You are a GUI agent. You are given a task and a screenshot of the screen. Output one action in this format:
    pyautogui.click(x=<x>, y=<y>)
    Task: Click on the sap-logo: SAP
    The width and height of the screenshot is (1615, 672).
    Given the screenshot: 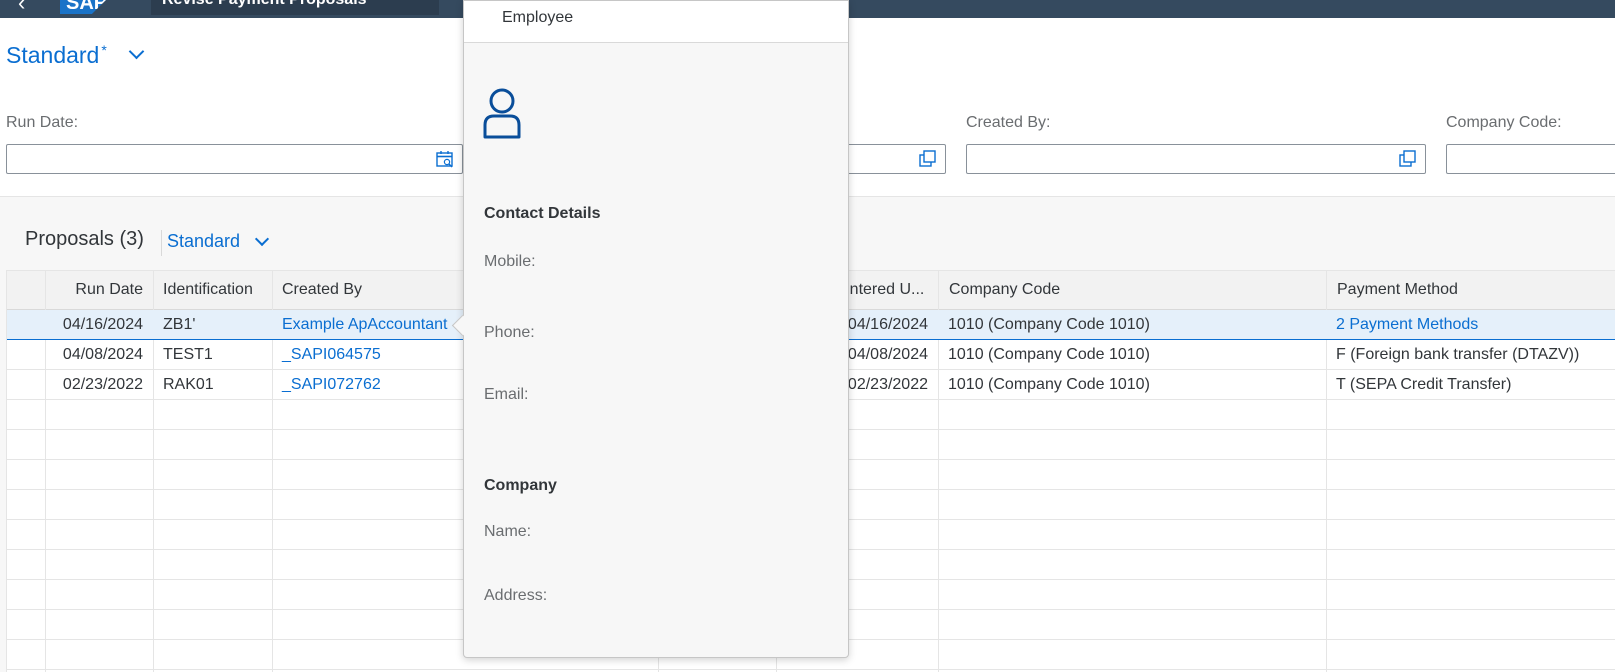 What is the action you would take?
    pyautogui.click(x=89, y=7)
    